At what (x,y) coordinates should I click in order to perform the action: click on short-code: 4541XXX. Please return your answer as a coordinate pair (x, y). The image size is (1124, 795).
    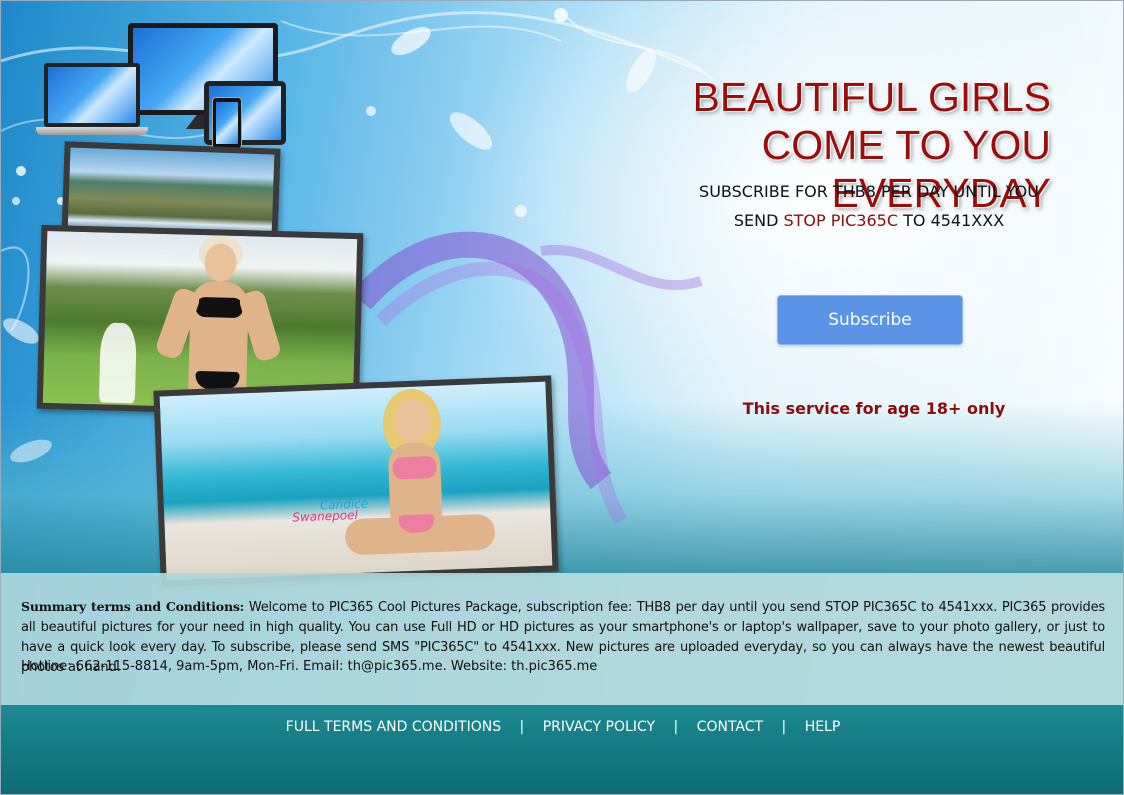
    Looking at the image, I should click on (967, 220).